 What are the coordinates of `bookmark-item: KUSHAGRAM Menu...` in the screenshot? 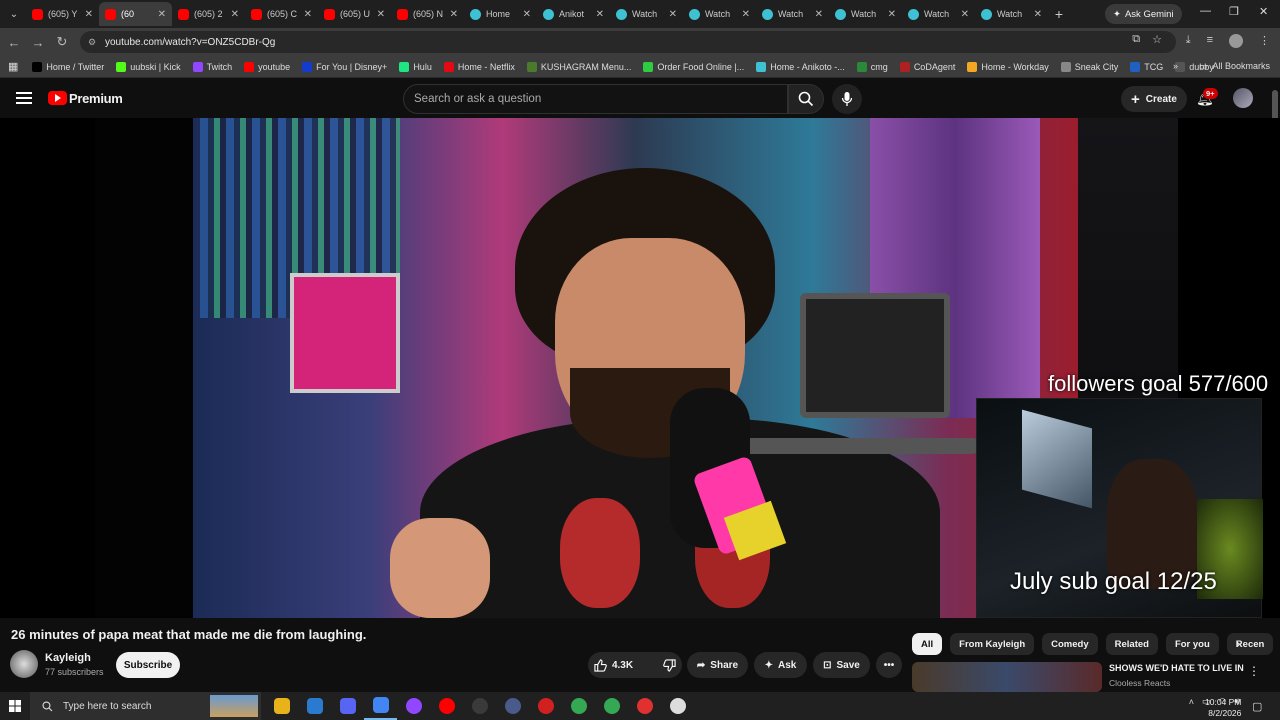 It's located at (578, 66).